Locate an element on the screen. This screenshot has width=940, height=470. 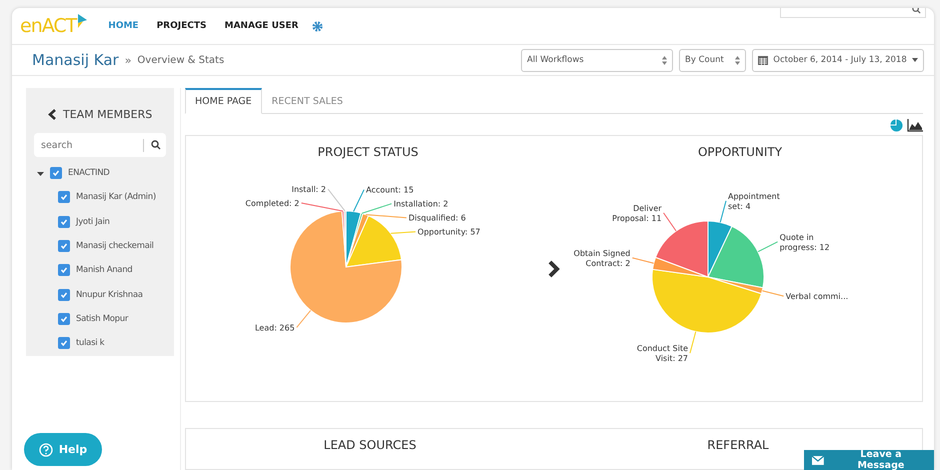
data-label: Obtain Signed Contract: 2 is located at coordinates (602, 258).